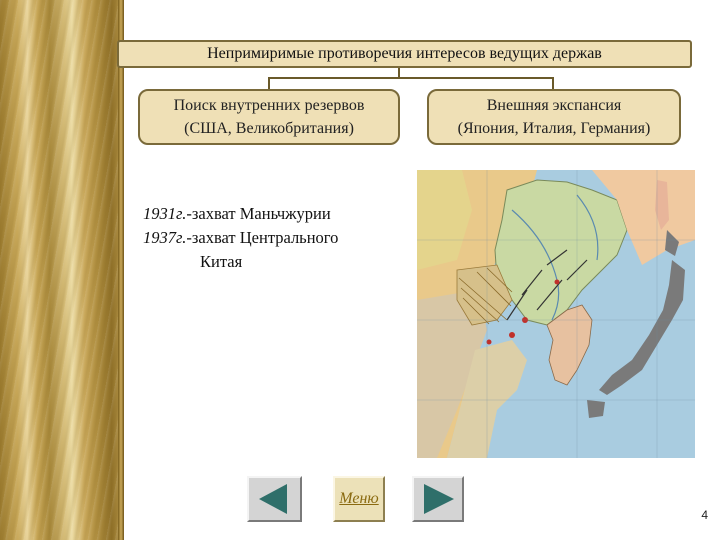 The width and height of the screenshot is (720, 540). Describe the element at coordinates (554, 105) in the screenshot. I see `external-expansion-line1: Внешняя экспансия` at that location.